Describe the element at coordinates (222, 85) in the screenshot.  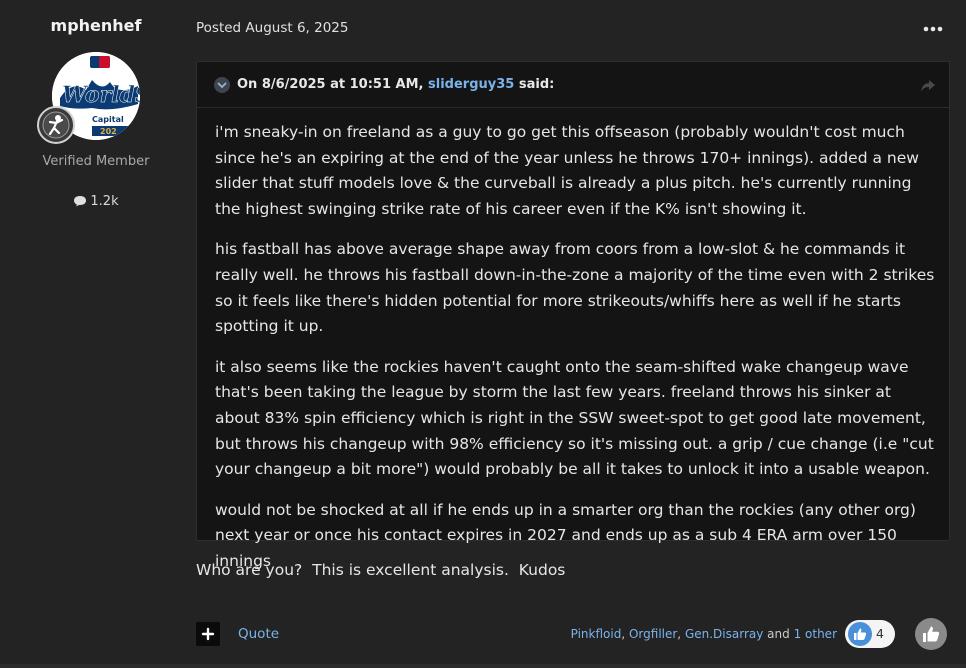
I see `chevron-down-icon` at that location.